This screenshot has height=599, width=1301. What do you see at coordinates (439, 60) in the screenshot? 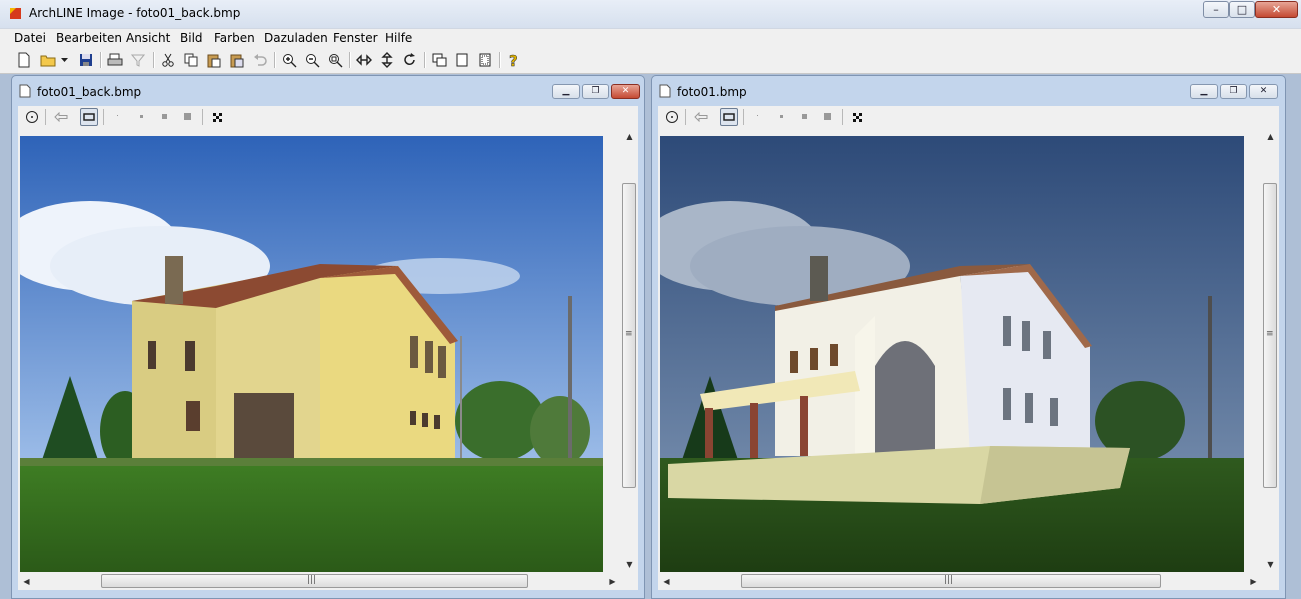
I see `window-overlay-icon` at bounding box center [439, 60].